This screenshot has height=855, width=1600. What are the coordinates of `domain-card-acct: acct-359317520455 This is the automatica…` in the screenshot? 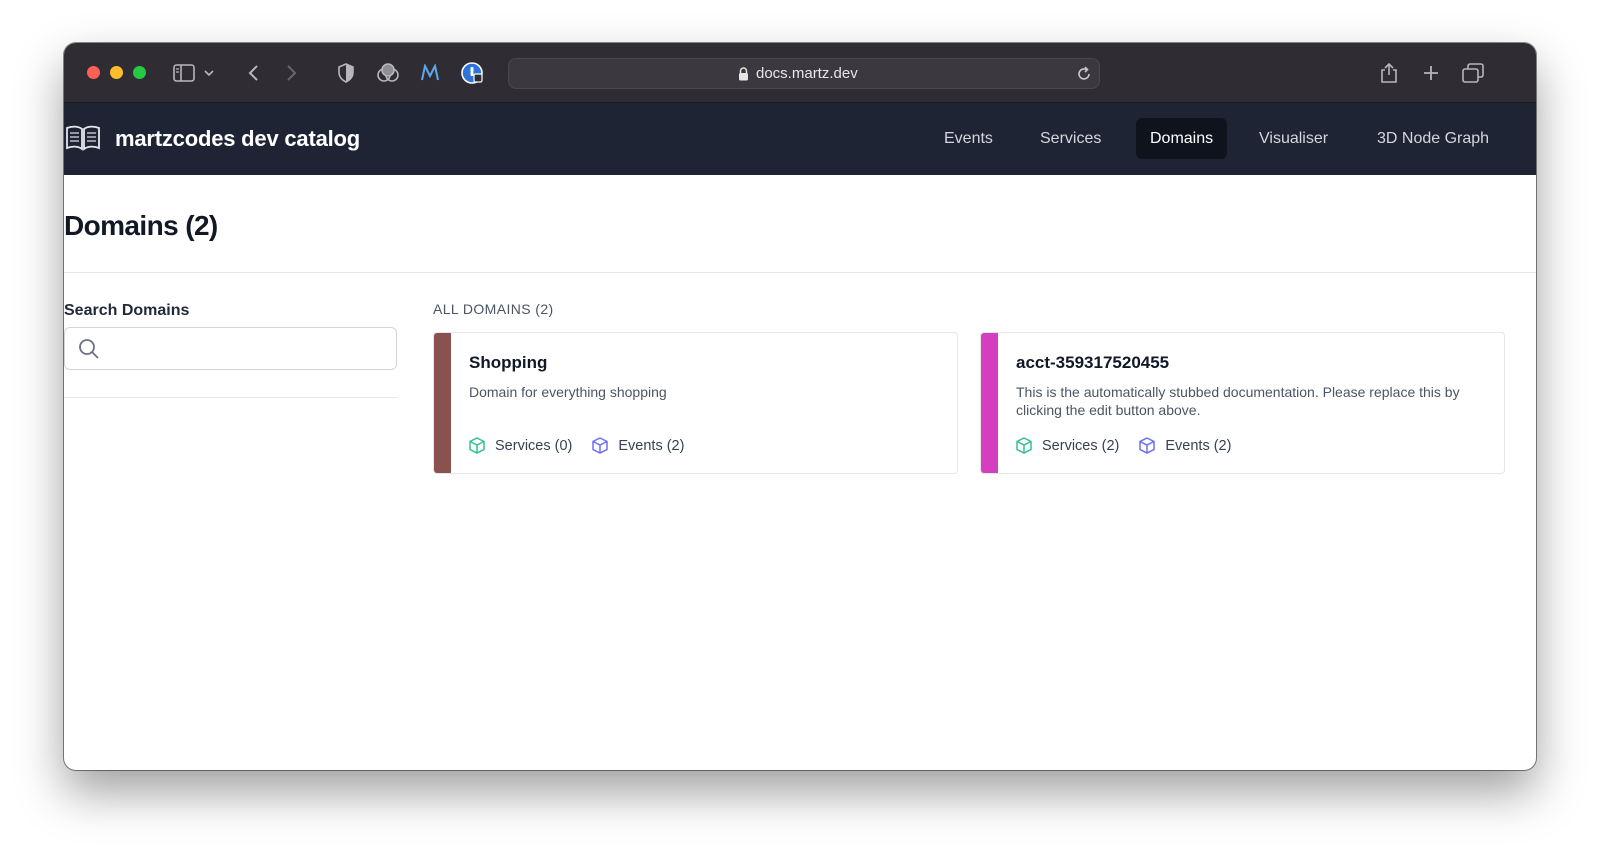 It's located at (1242, 403).